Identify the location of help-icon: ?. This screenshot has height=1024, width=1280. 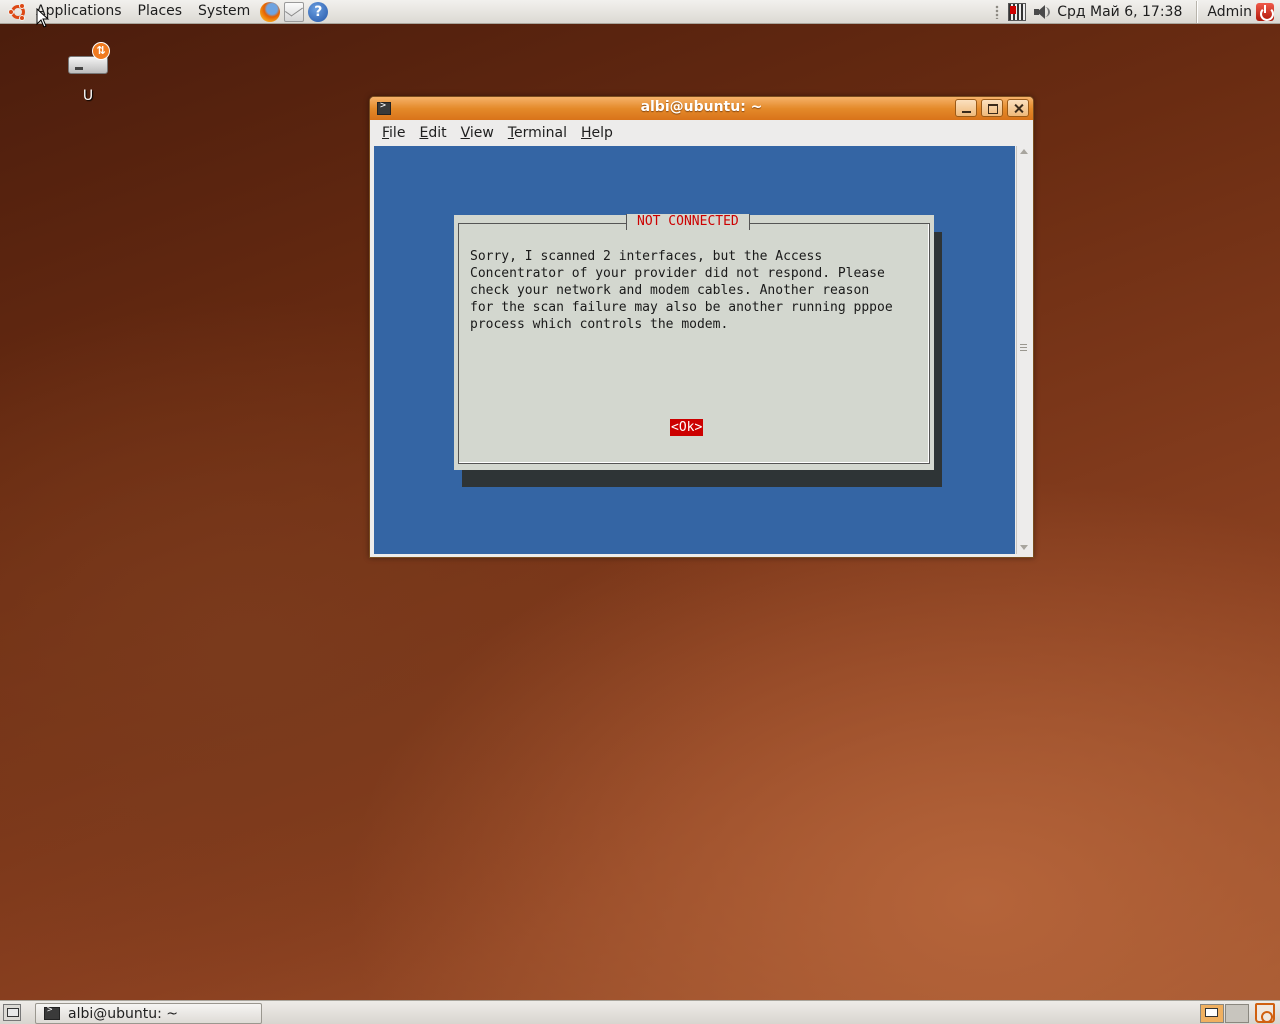
(318, 11).